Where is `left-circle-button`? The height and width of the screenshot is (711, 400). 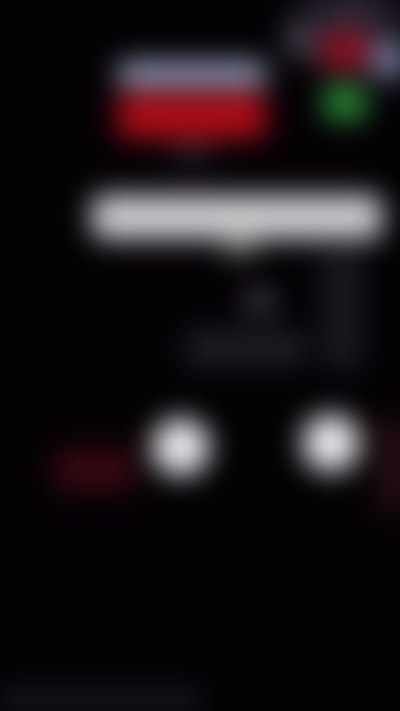
left-circle-button is located at coordinates (181, 447).